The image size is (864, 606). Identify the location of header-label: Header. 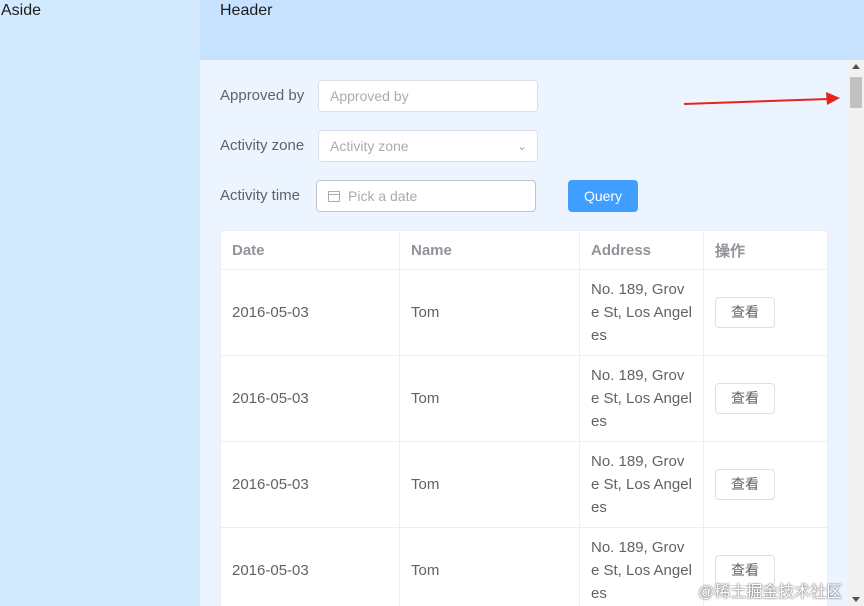
(246, 10).